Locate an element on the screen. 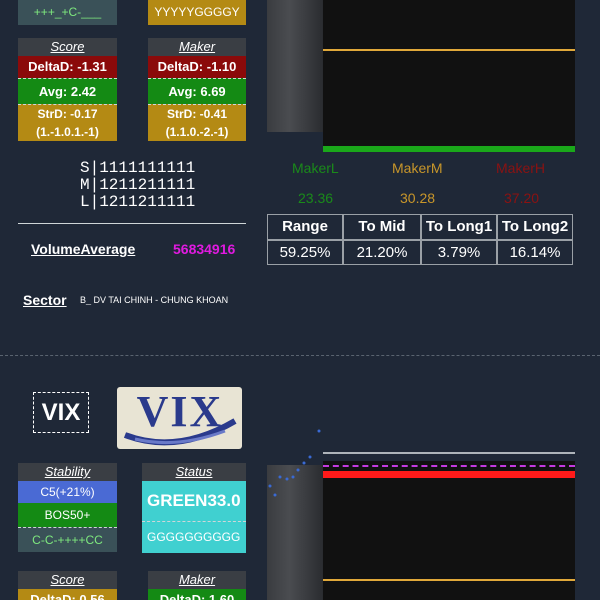  score-delta: DeltaD: -1.31 is located at coordinates (67, 67).